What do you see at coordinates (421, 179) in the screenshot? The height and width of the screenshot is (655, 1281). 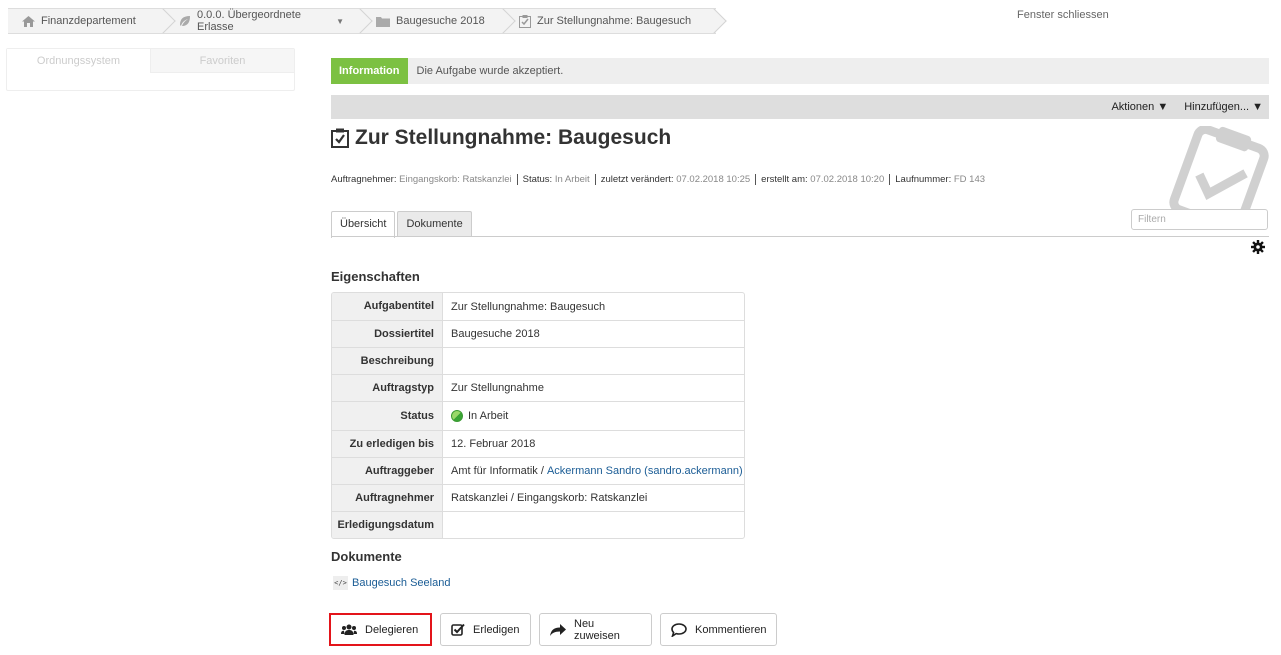 I see `meta-auftragnehmer: Auftragnehmer: Eingangskorb: Ratskanzlei` at bounding box center [421, 179].